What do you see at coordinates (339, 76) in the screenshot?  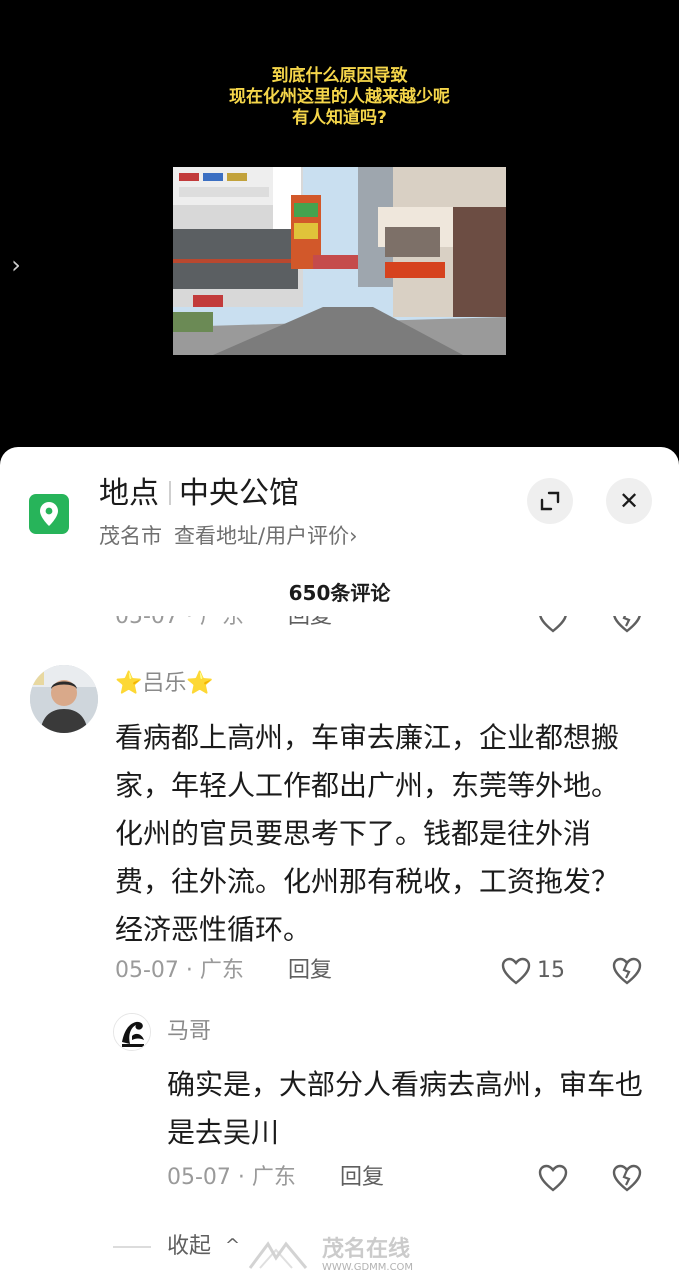 I see `caption-line: 到底什么原因导致` at bounding box center [339, 76].